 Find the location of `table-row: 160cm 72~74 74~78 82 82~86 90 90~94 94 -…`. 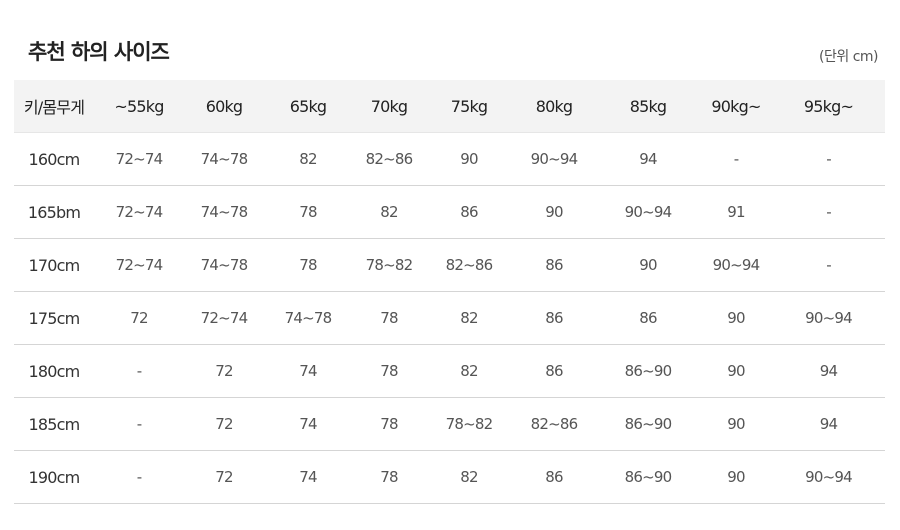

table-row: 160cm 72~74 74~78 82 82~86 90 90~94 94 -… is located at coordinates (449, 159).